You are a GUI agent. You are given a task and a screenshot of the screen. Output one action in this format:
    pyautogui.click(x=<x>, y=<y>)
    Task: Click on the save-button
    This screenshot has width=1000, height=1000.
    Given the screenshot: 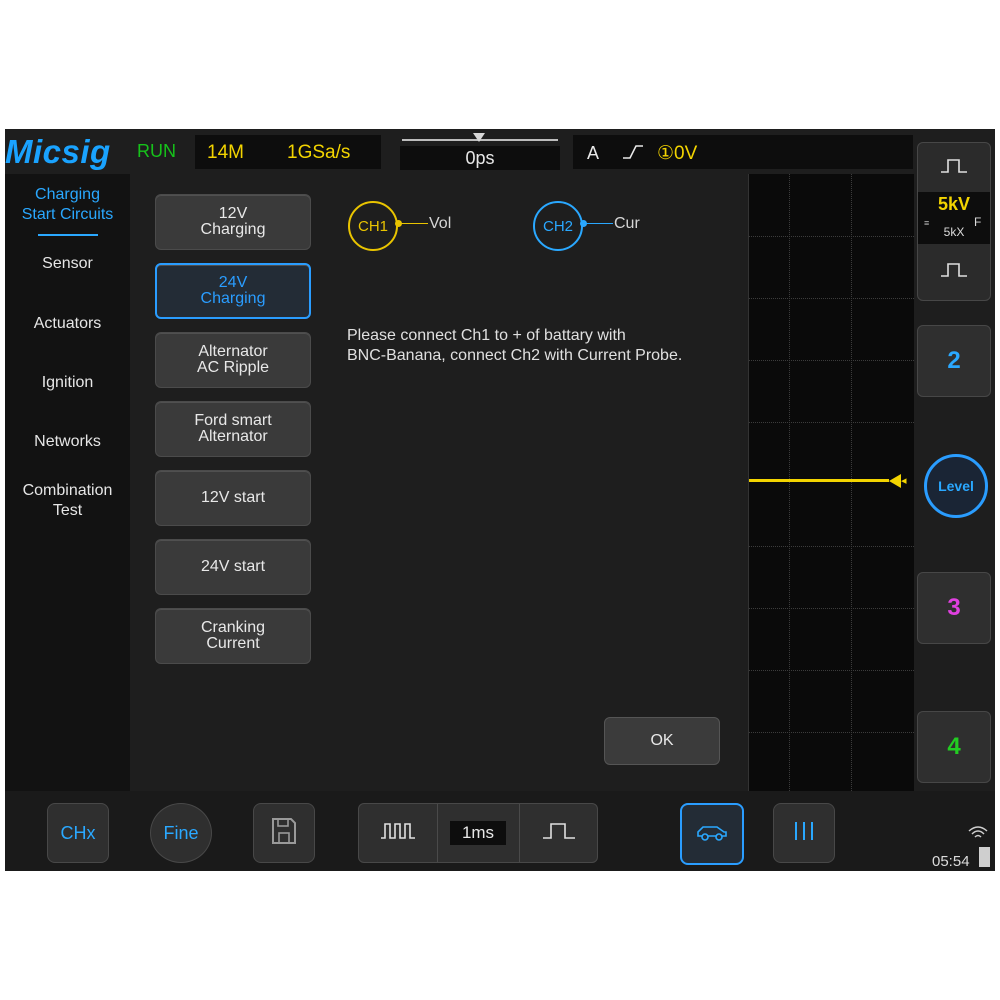 What is the action you would take?
    pyautogui.click(x=284, y=833)
    